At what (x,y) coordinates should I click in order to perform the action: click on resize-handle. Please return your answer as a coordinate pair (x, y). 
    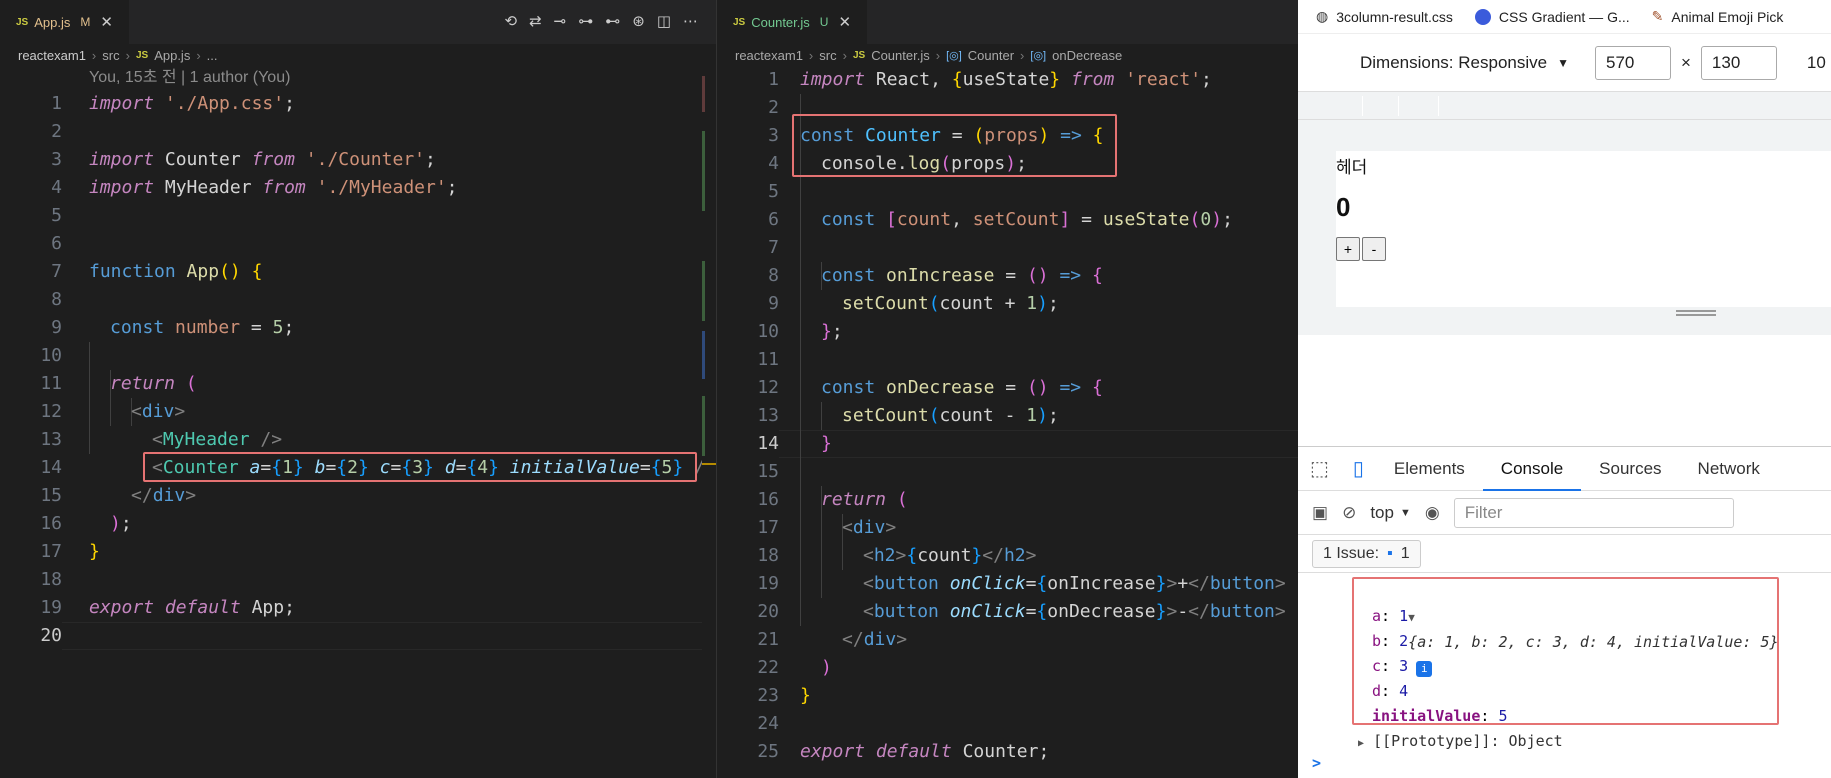
    Looking at the image, I should click on (1696, 313).